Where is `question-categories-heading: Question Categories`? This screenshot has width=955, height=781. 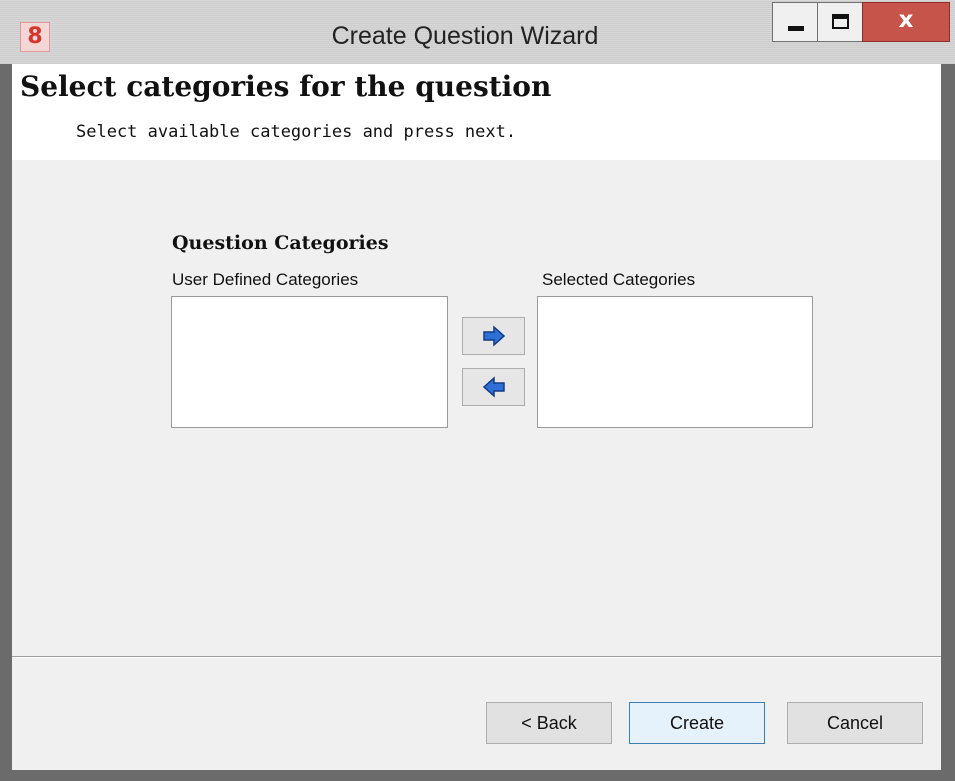
question-categories-heading: Question Categories is located at coordinates (280, 243).